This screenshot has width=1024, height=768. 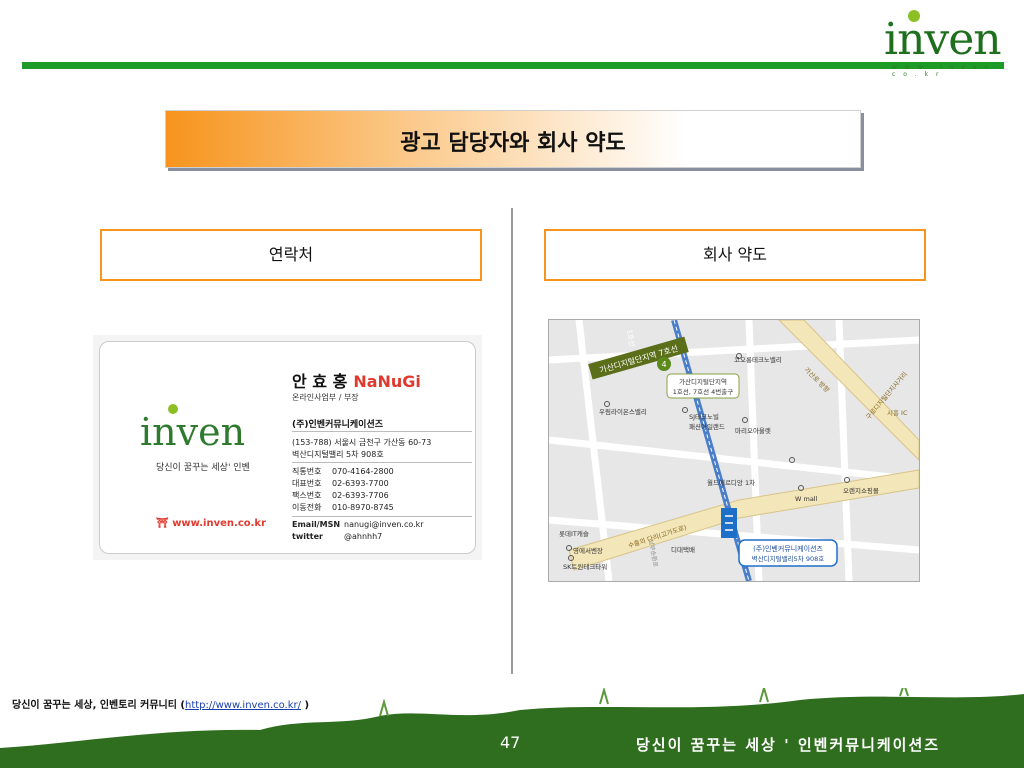 What do you see at coordinates (623, 411) in the screenshot?
I see `place-label: 우림라이온스밸리` at bounding box center [623, 411].